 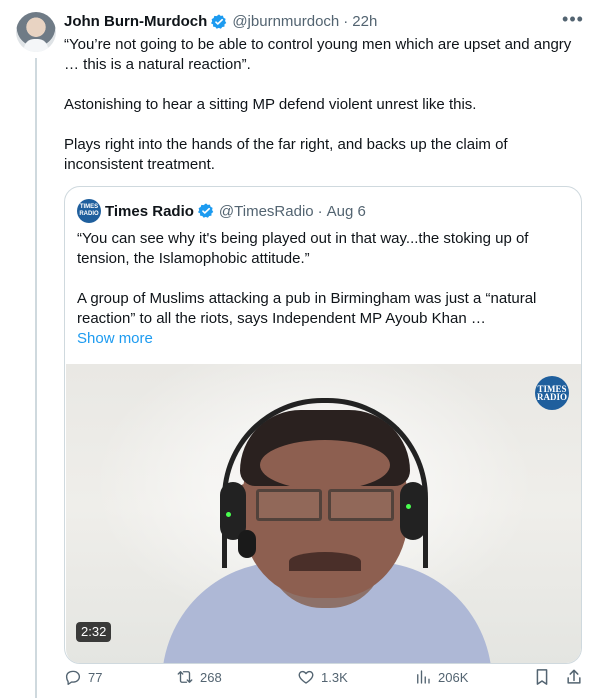 I want to click on show-more-link: Show more, so click(x=312, y=339).